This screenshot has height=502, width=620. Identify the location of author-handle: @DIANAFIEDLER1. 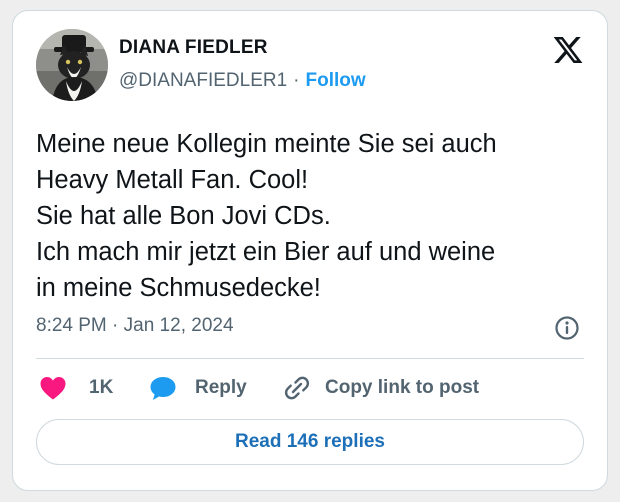
(203, 80).